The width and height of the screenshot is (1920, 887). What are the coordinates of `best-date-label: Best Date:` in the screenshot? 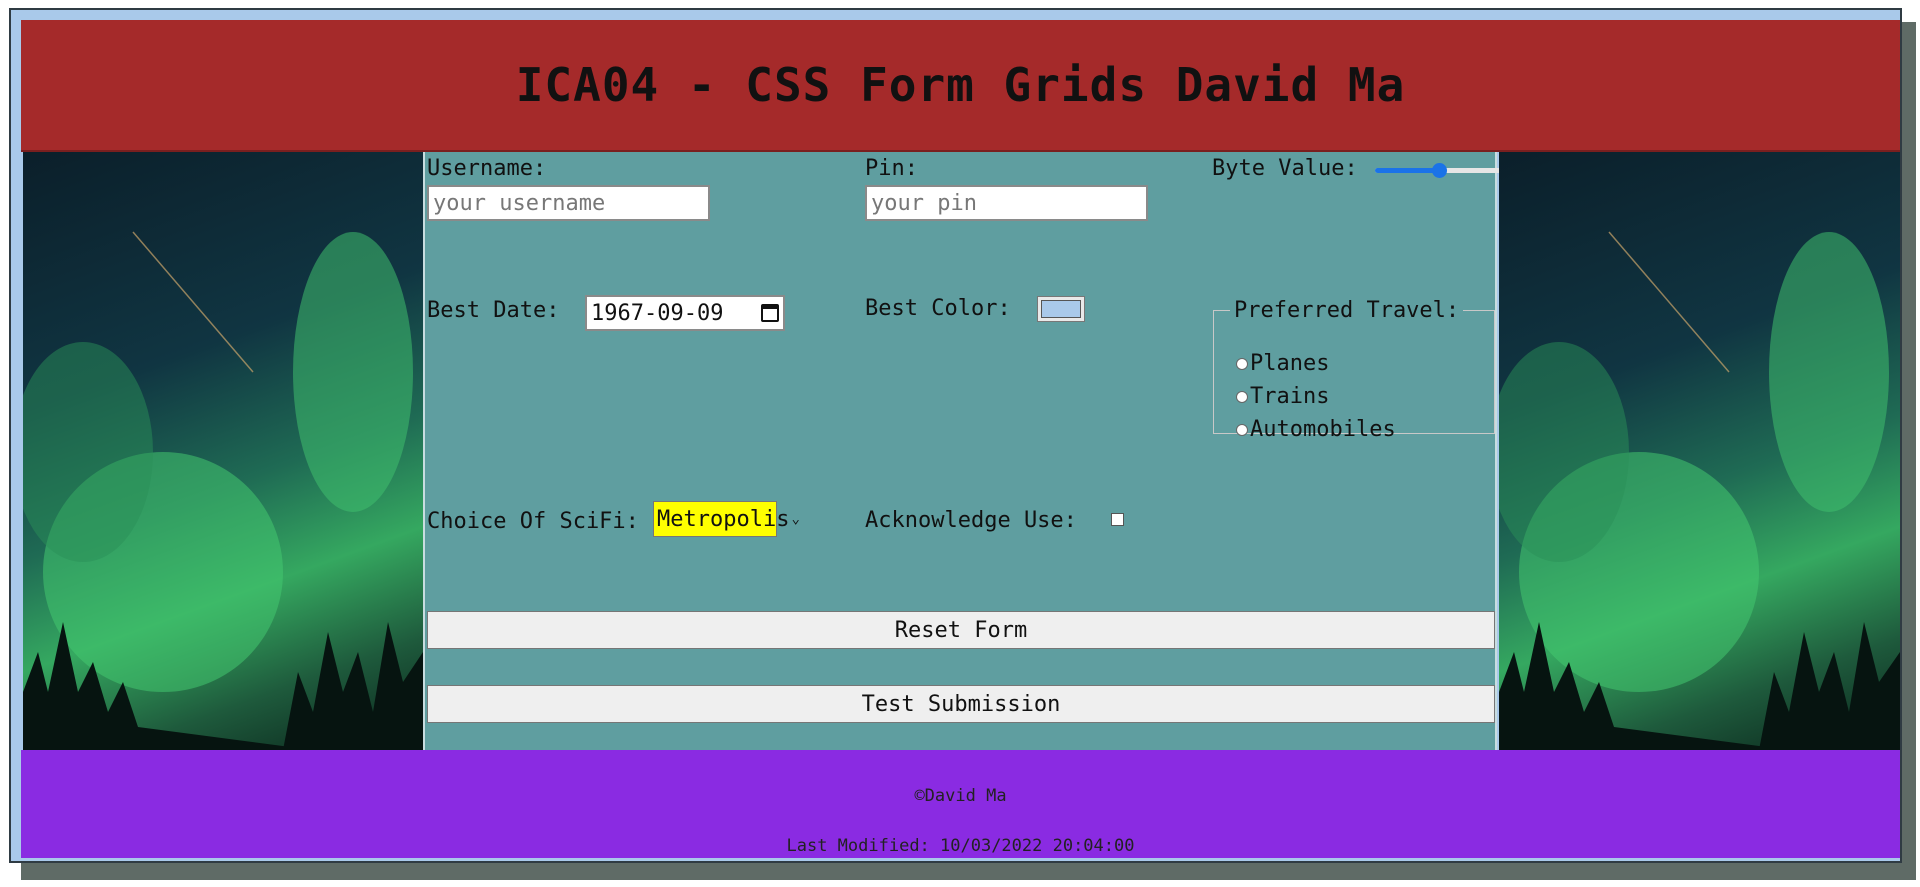 It's located at (493, 310).